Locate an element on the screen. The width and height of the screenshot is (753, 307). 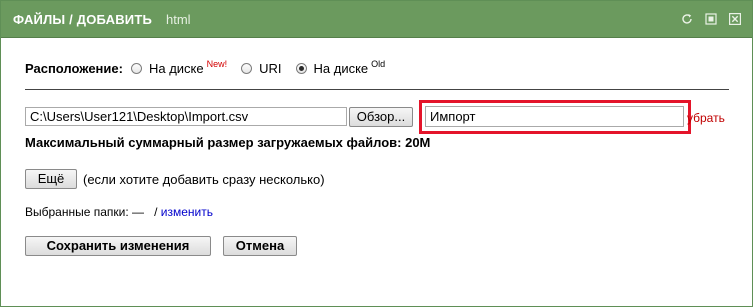
restore-icon is located at coordinates (710, 18).